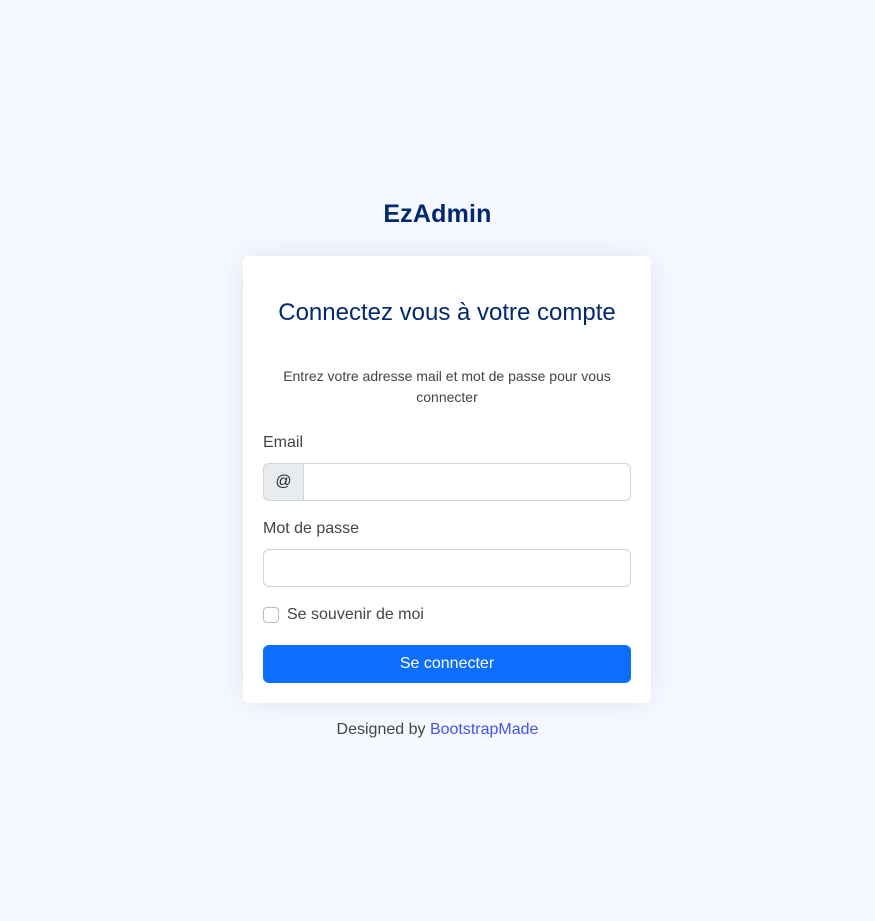 Image resolution: width=875 pixels, height=921 pixels. What do you see at coordinates (283, 442) in the screenshot?
I see `email-label: Email` at bounding box center [283, 442].